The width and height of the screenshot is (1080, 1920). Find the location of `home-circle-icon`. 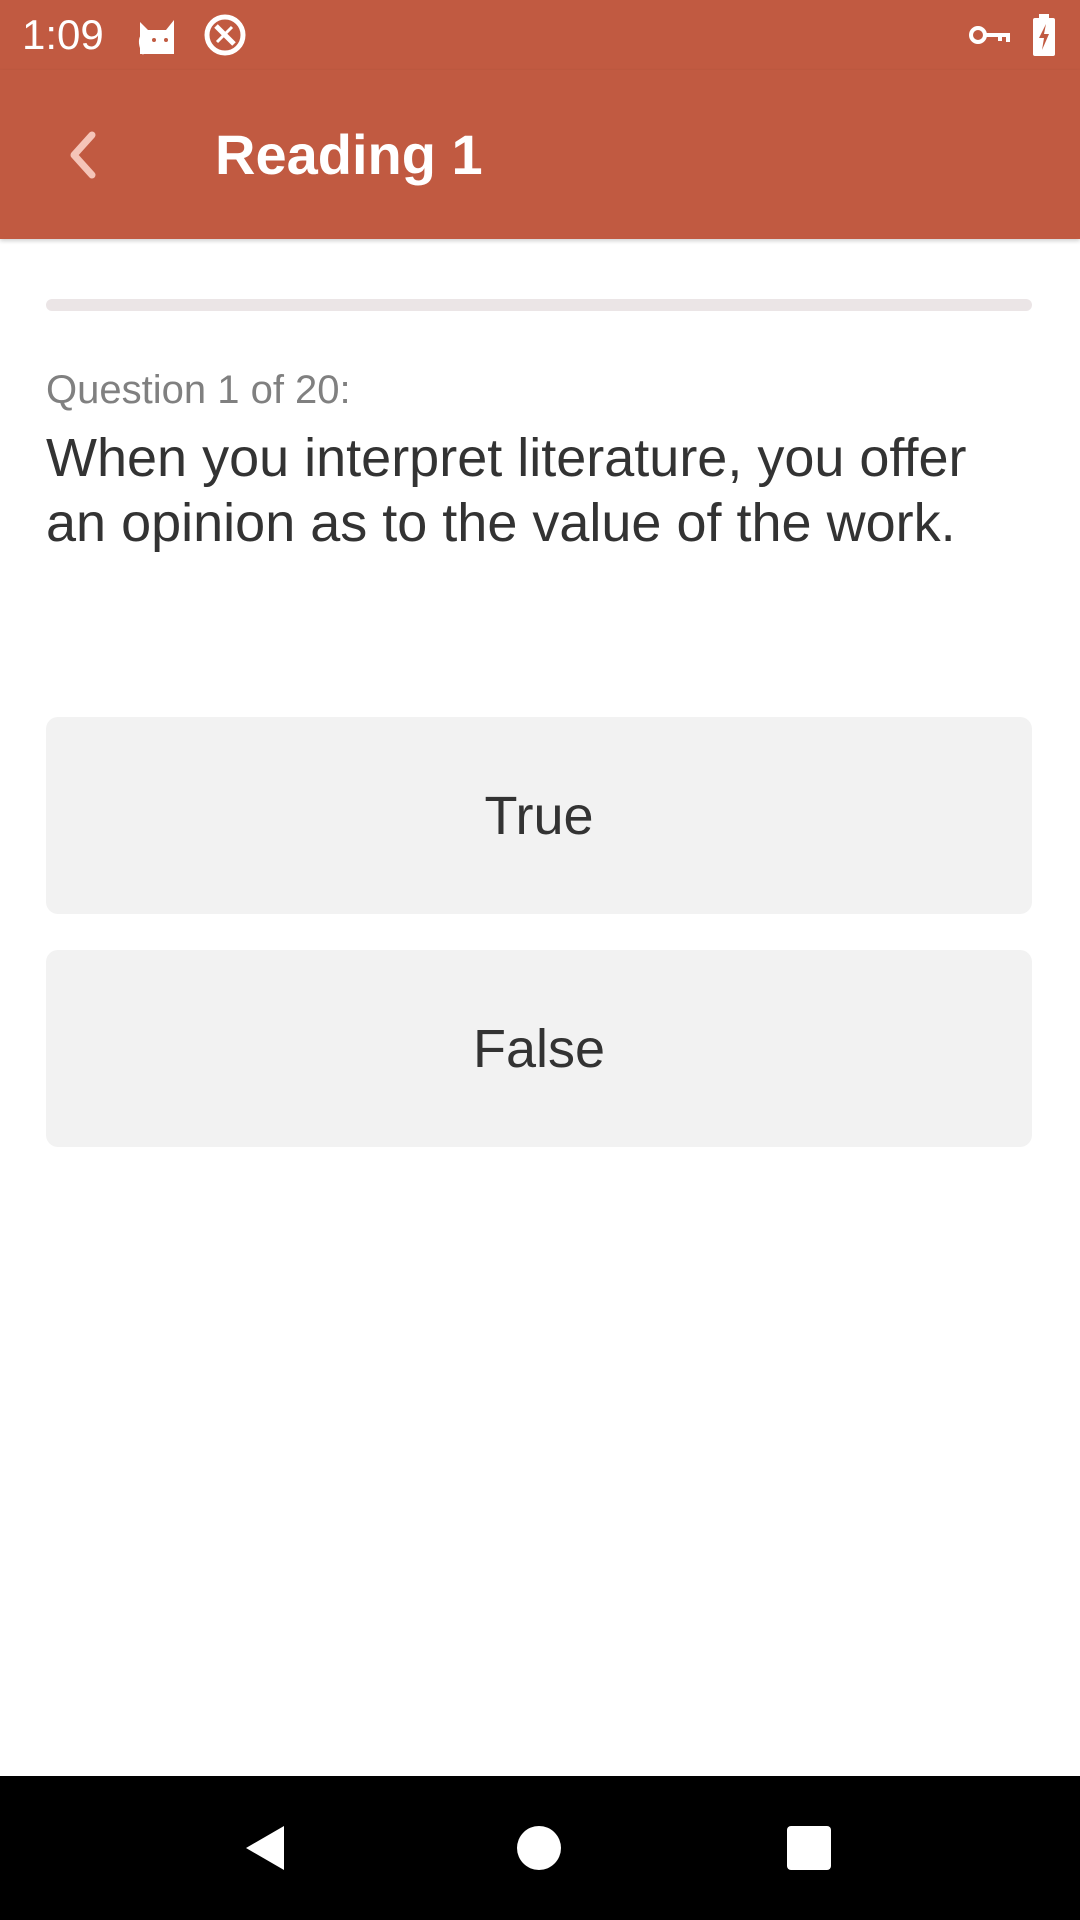

home-circle-icon is located at coordinates (539, 1848).